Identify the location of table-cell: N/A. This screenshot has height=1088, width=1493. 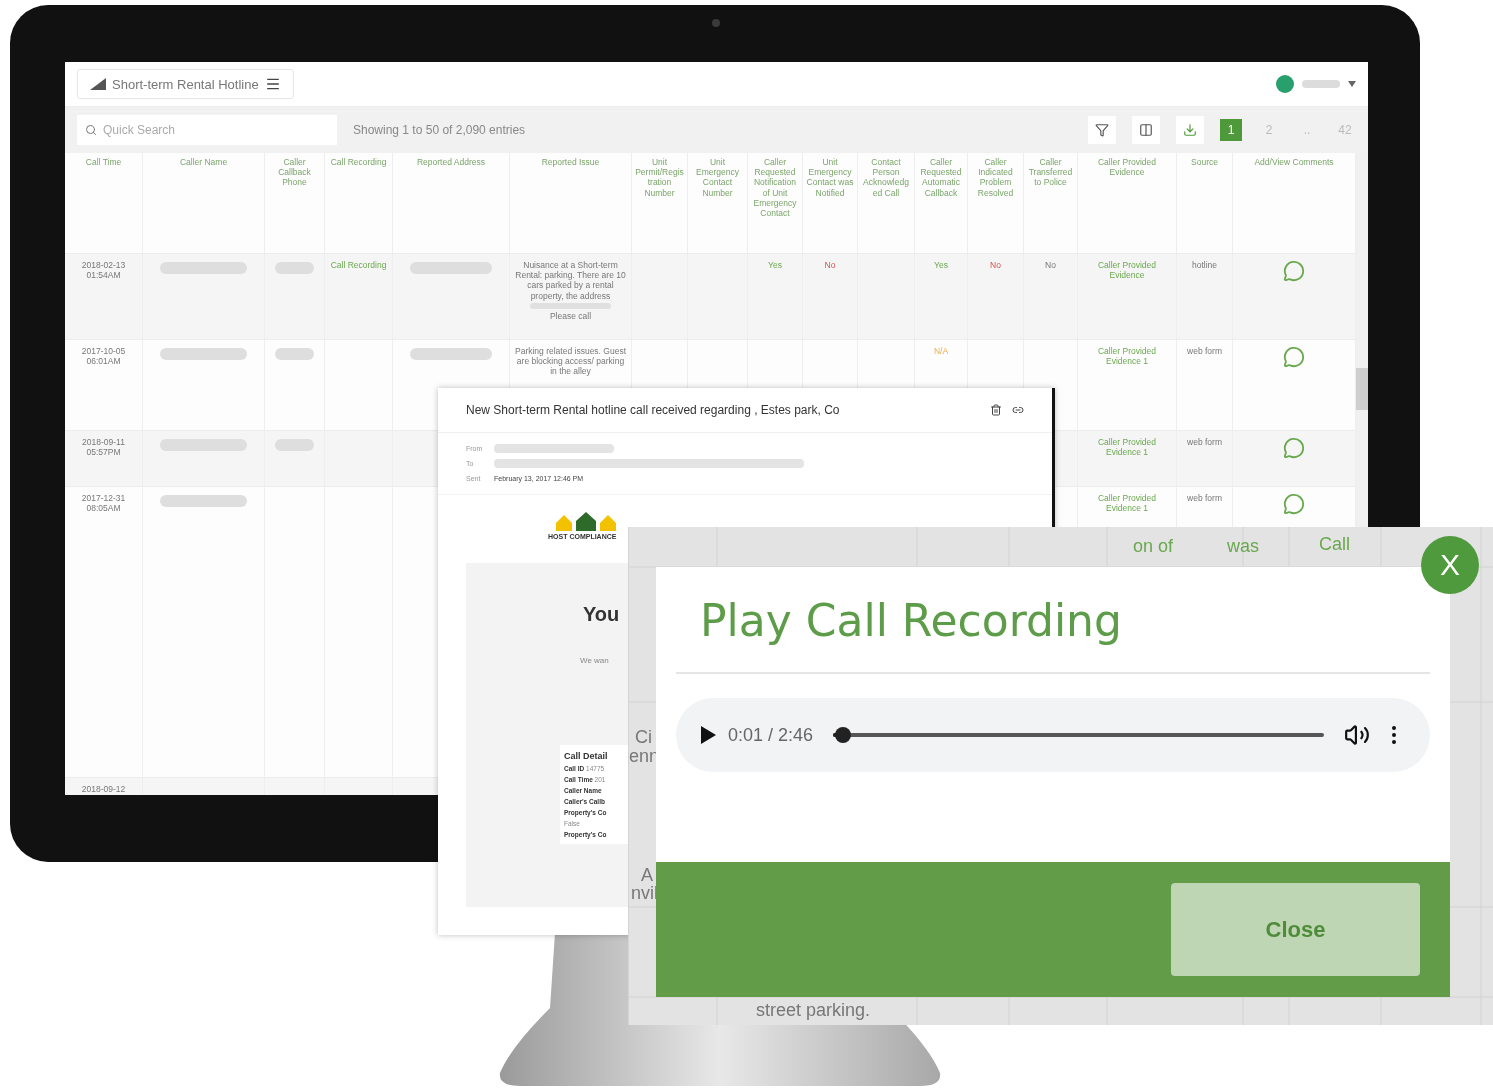
(941, 351).